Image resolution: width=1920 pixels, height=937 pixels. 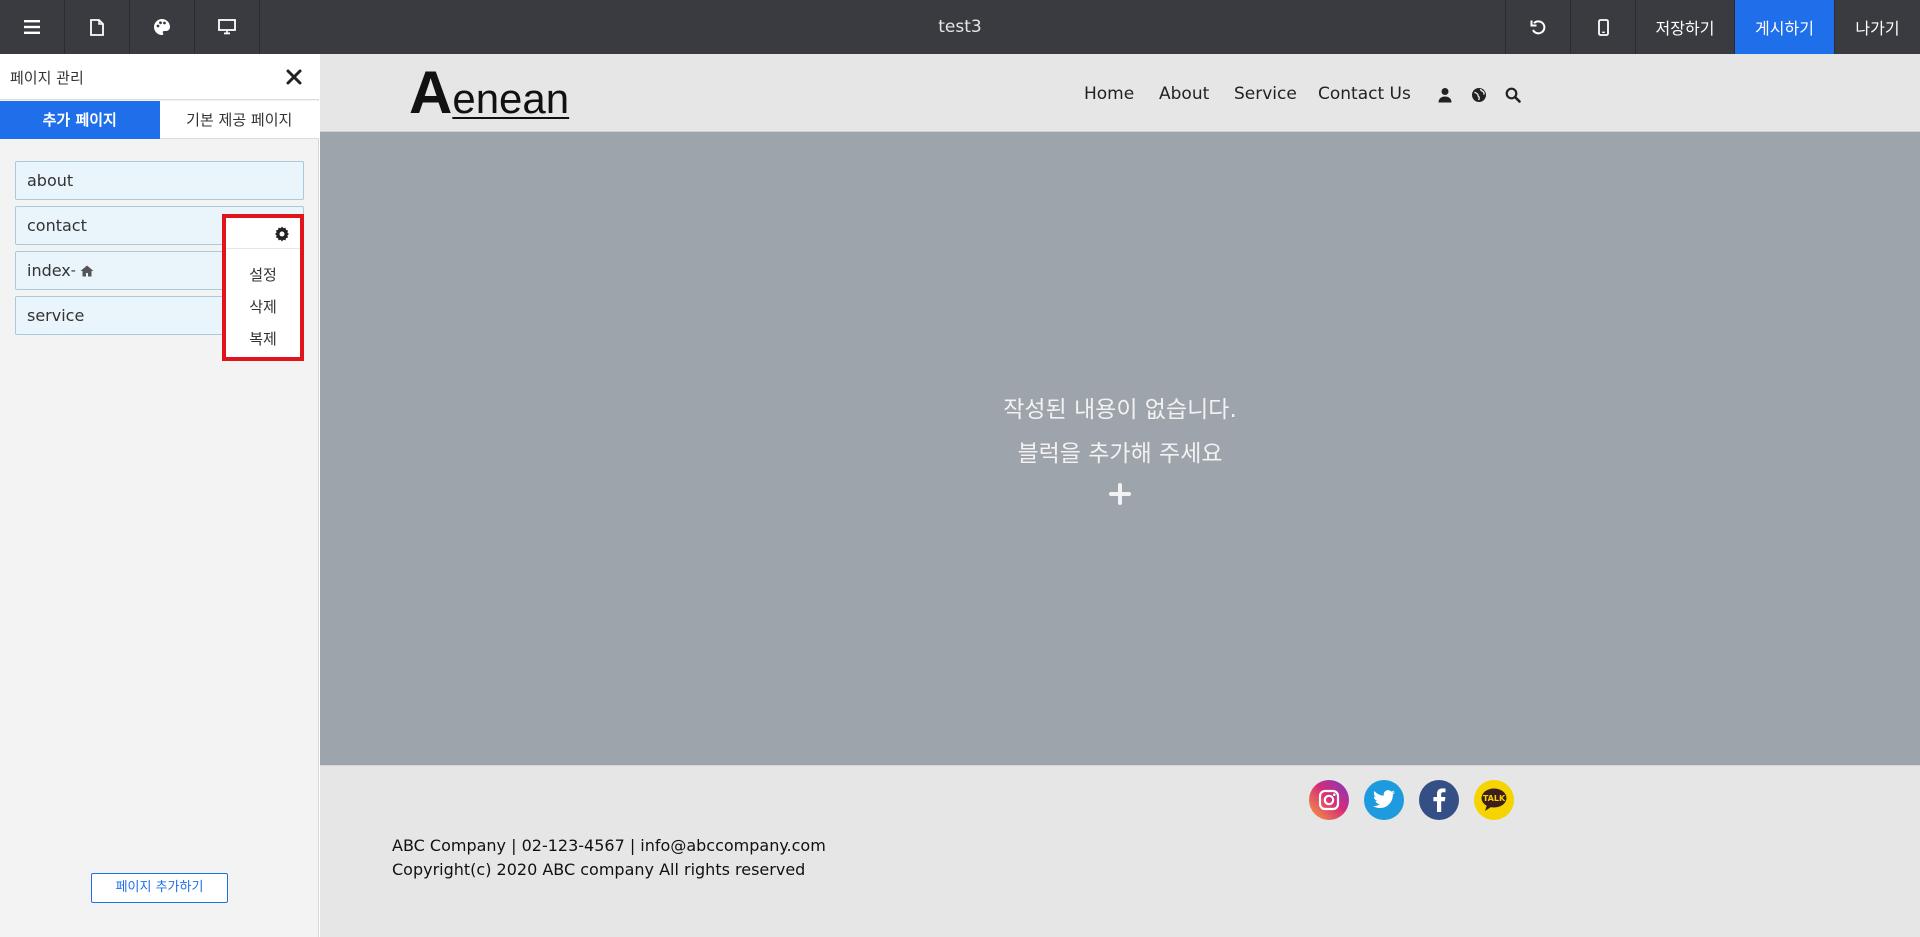 What do you see at coordinates (1184, 94) in the screenshot?
I see `nav-about: About` at bounding box center [1184, 94].